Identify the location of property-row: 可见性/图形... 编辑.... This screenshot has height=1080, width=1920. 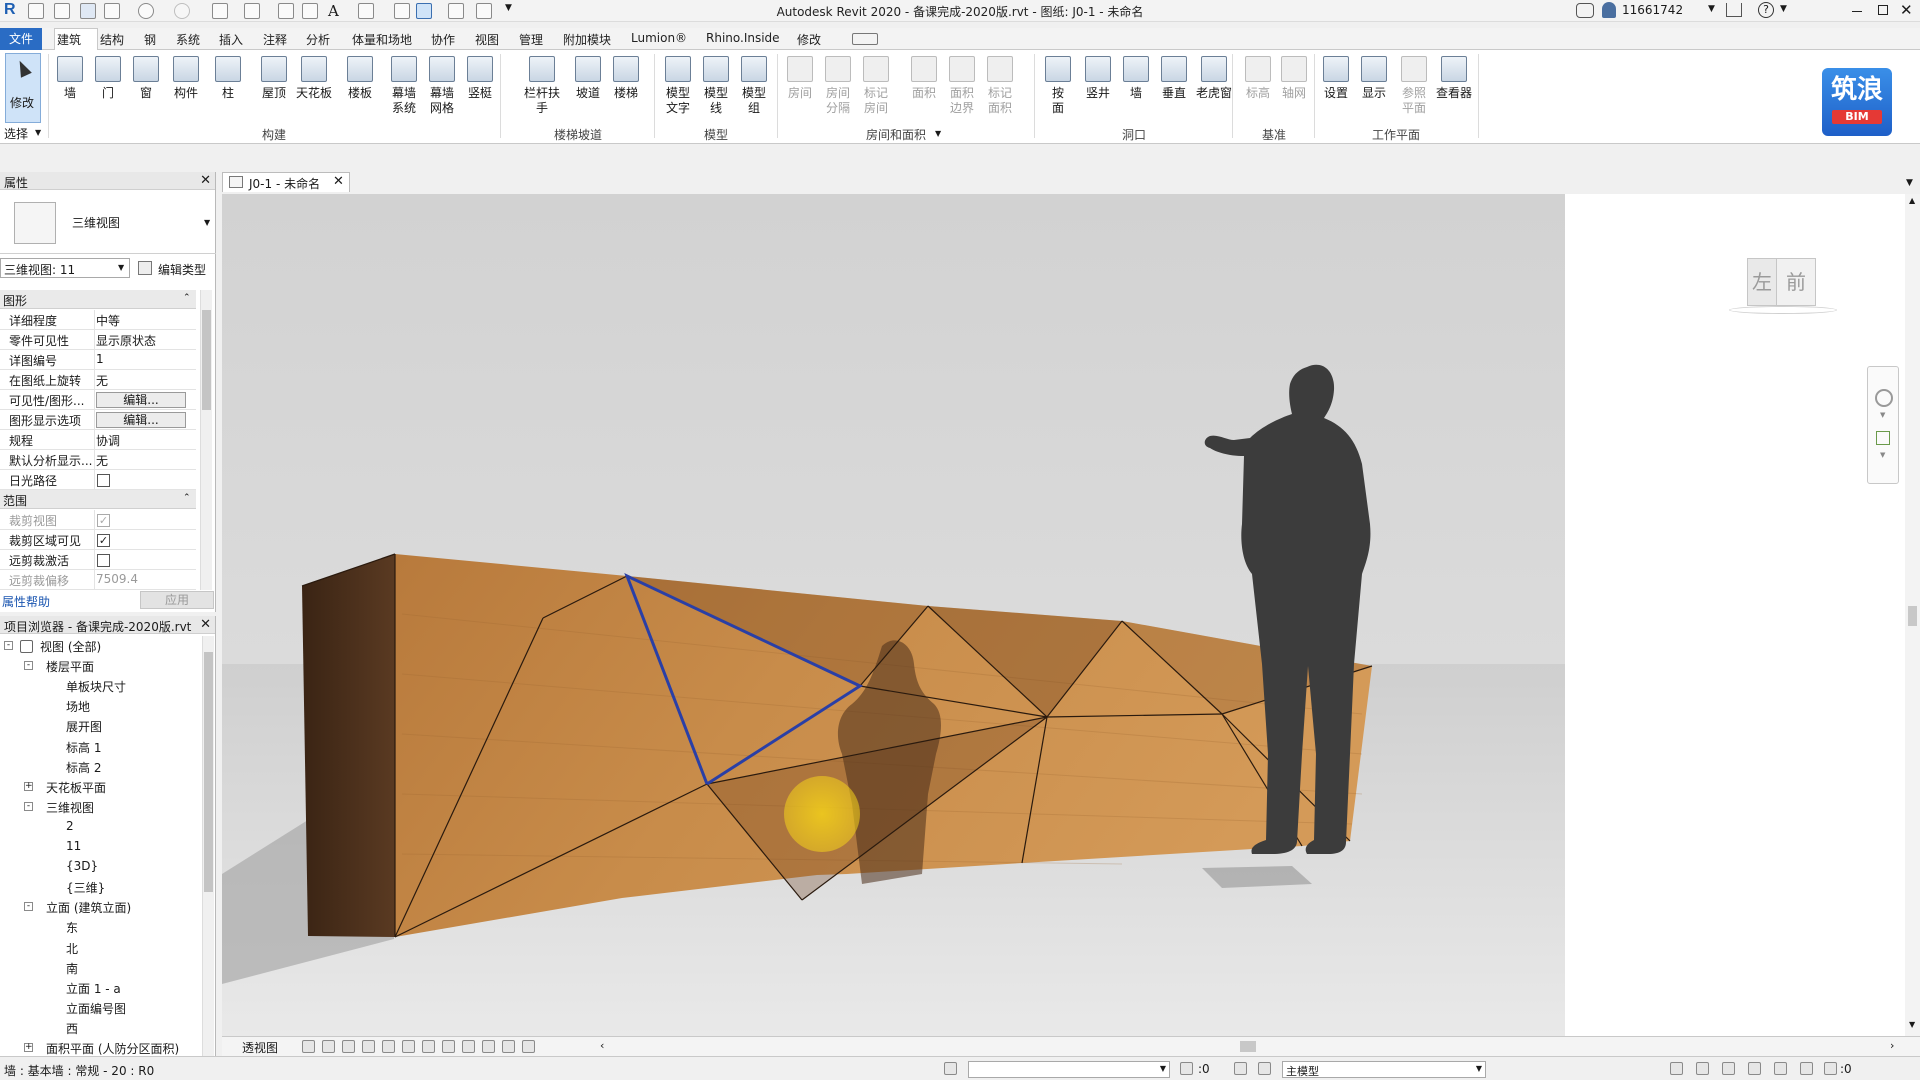
(98, 400).